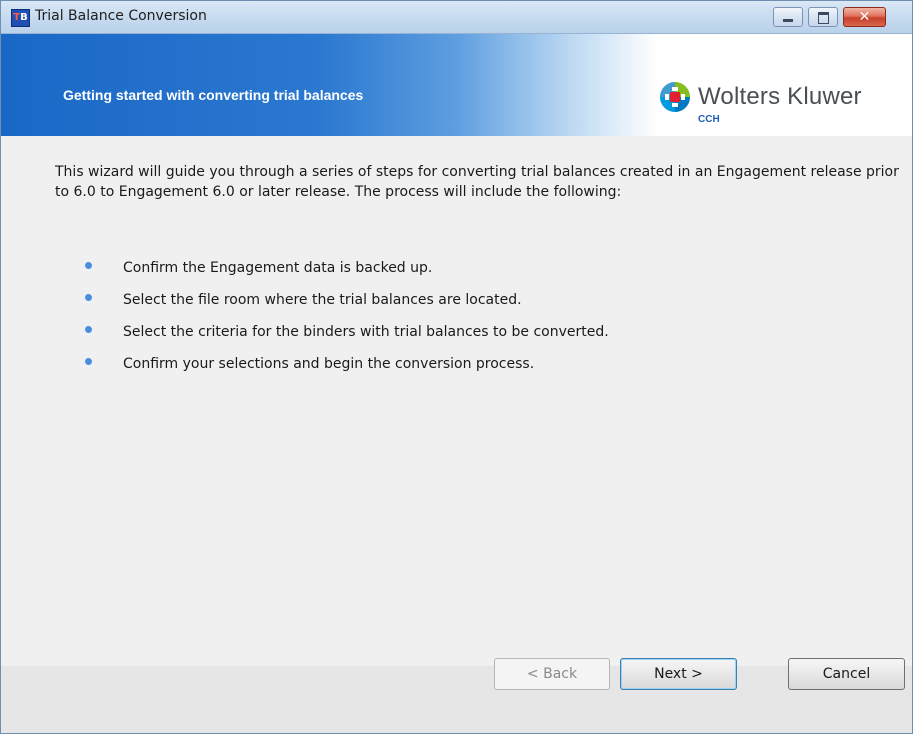 This screenshot has width=913, height=734. What do you see at coordinates (121, 16) in the screenshot?
I see `window-title: Trial Balance Conversion` at bounding box center [121, 16].